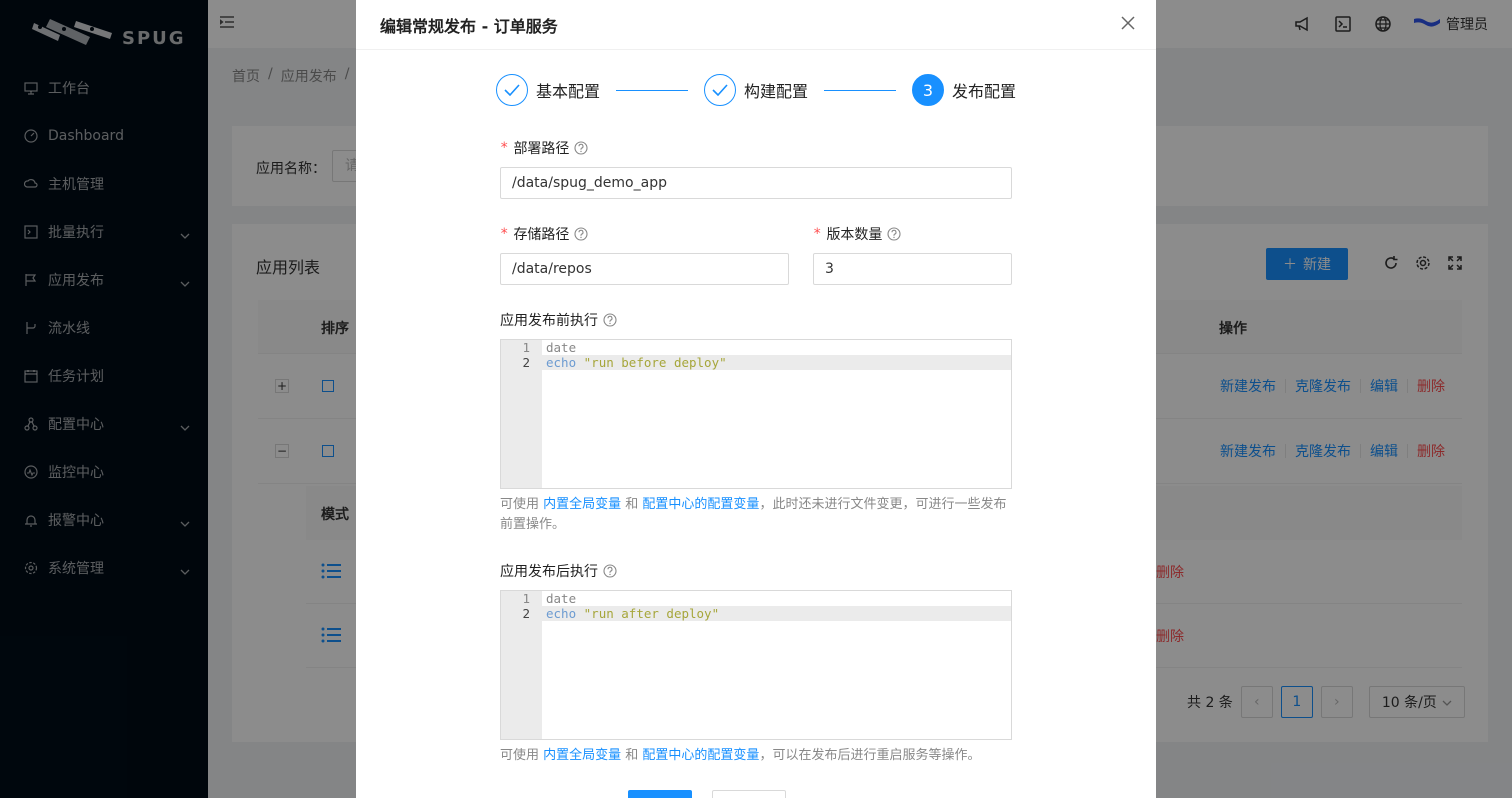  I want to click on submit-button, so click(660, 794).